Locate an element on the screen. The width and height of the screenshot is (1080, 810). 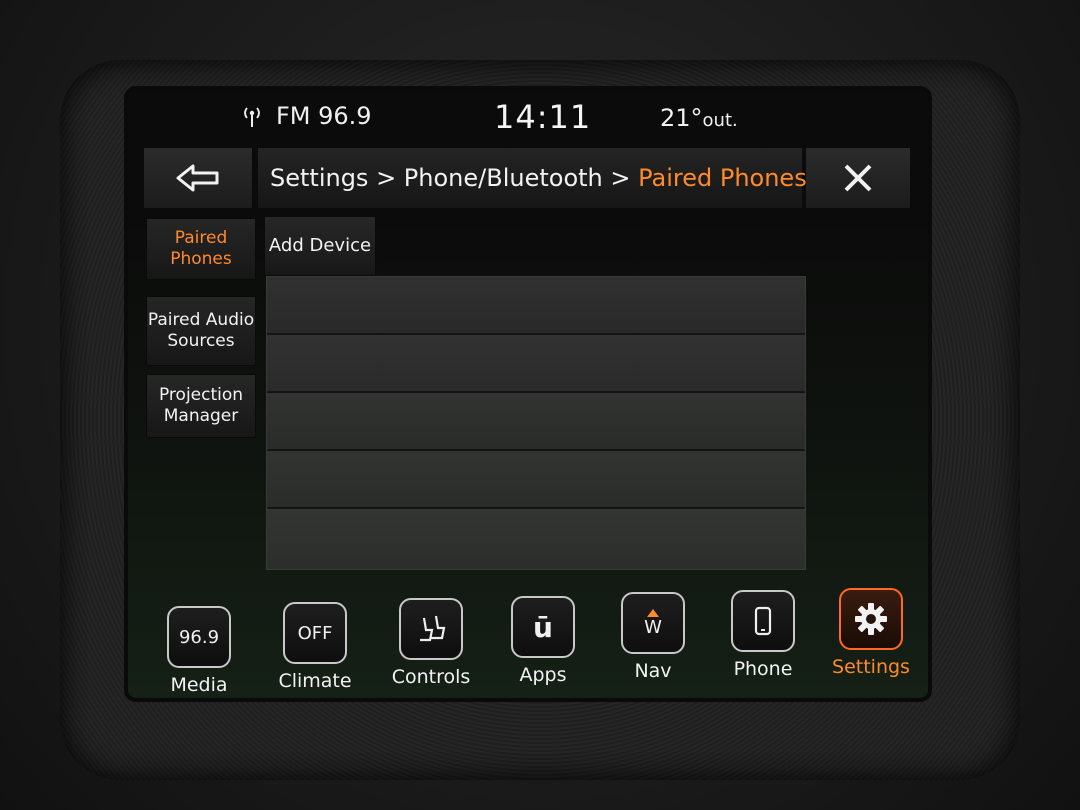
nav-media: 96.9 Media is located at coordinates (199, 649).